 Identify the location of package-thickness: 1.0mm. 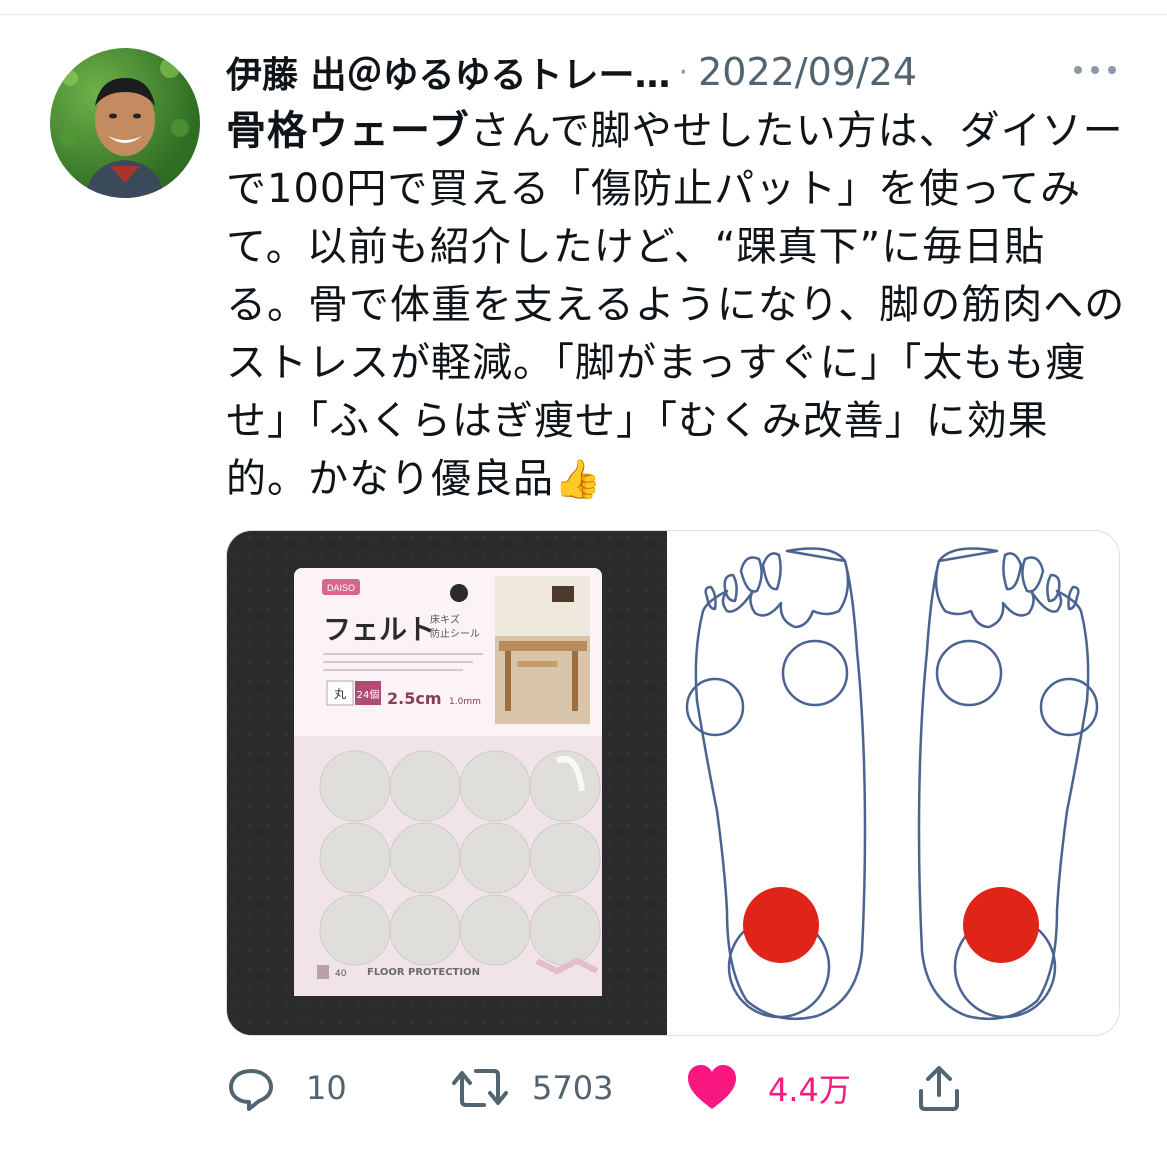
(465, 702).